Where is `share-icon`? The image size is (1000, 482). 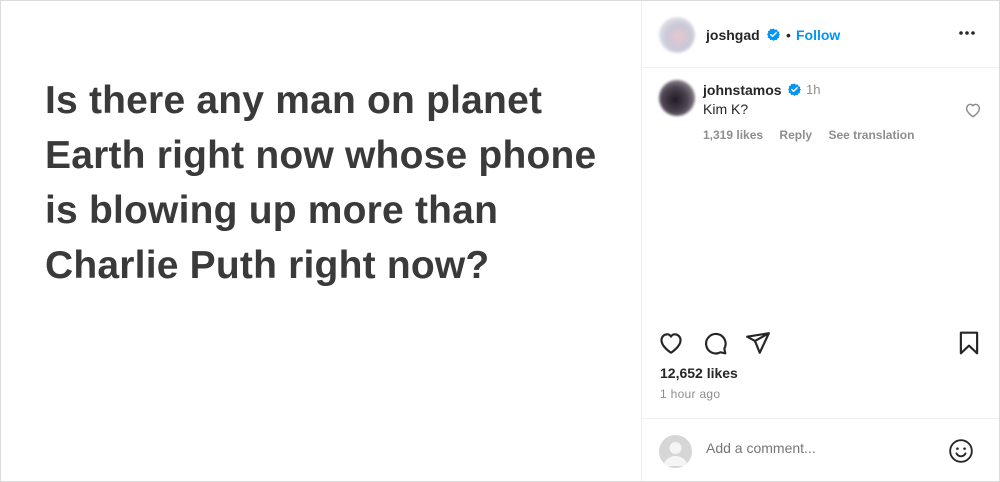
share-icon is located at coordinates (758, 343).